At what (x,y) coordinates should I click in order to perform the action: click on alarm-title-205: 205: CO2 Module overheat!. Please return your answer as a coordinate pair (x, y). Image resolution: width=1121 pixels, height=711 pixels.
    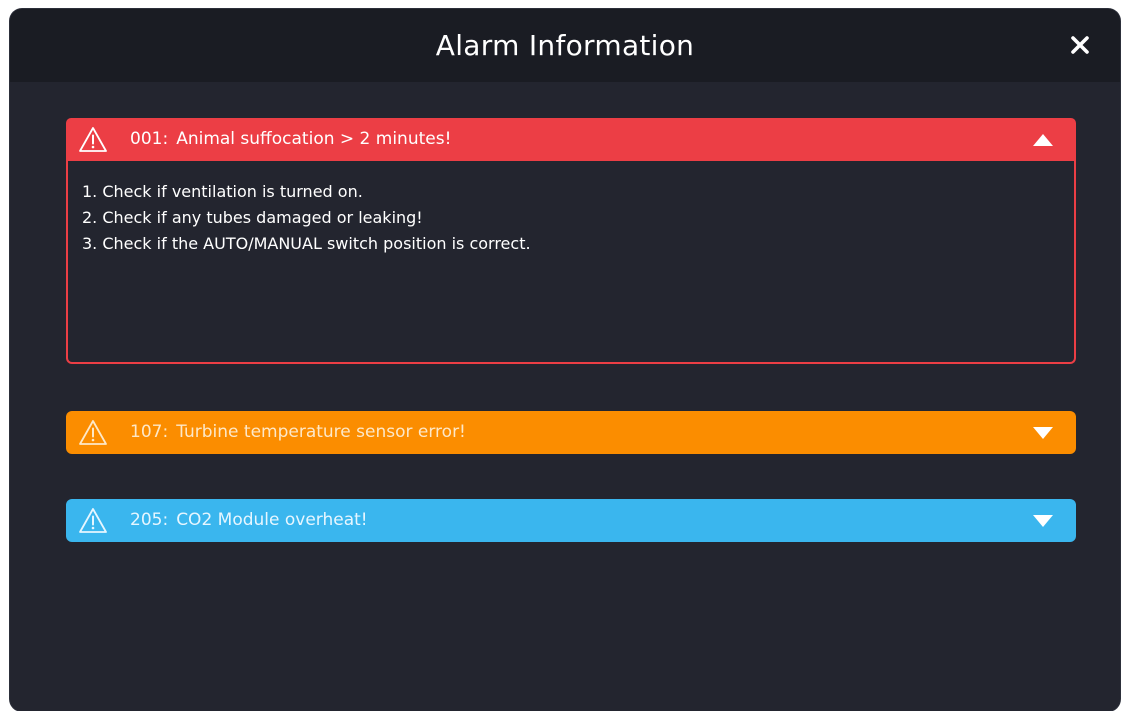
    Looking at the image, I should click on (249, 520).